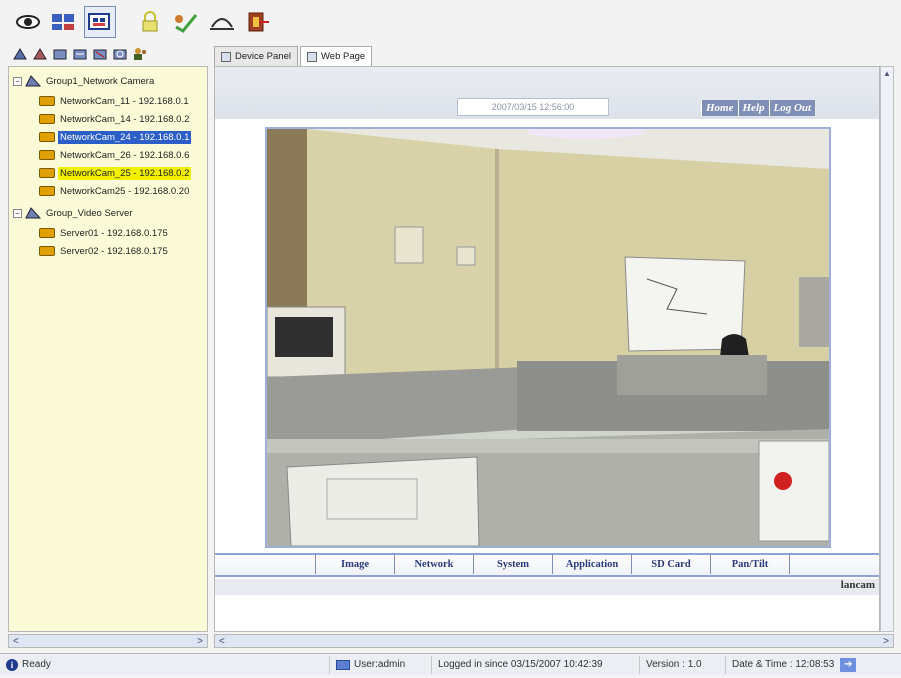 The height and width of the screenshot is (678, 901). I want to click on tree-item-label: NetworkCam_11 - 192.168.0.1, so click(124, 101).